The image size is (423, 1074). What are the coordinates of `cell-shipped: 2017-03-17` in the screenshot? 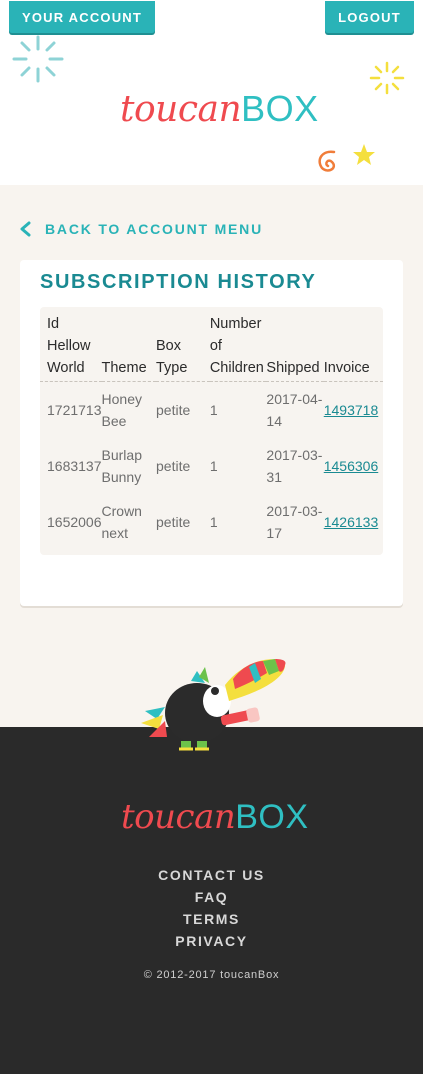 It's located at (294, 522).